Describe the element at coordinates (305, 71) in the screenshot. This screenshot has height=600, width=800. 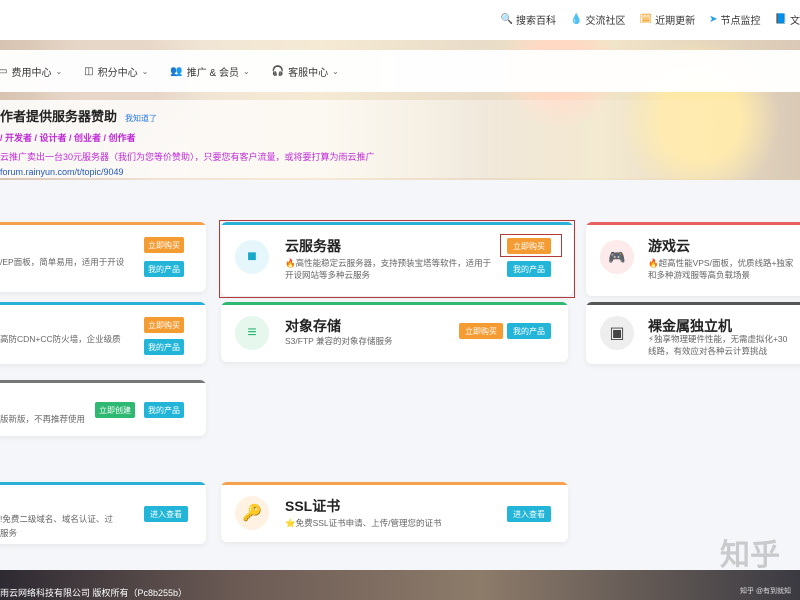
I see `nav-support: 🎧 客服中心 ⌄` at that location.